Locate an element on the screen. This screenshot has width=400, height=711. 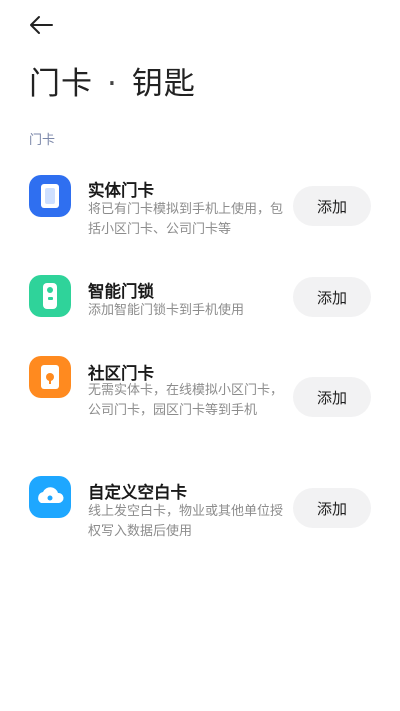
item-title: 智能门锁 is located at coordinates (121, 291).